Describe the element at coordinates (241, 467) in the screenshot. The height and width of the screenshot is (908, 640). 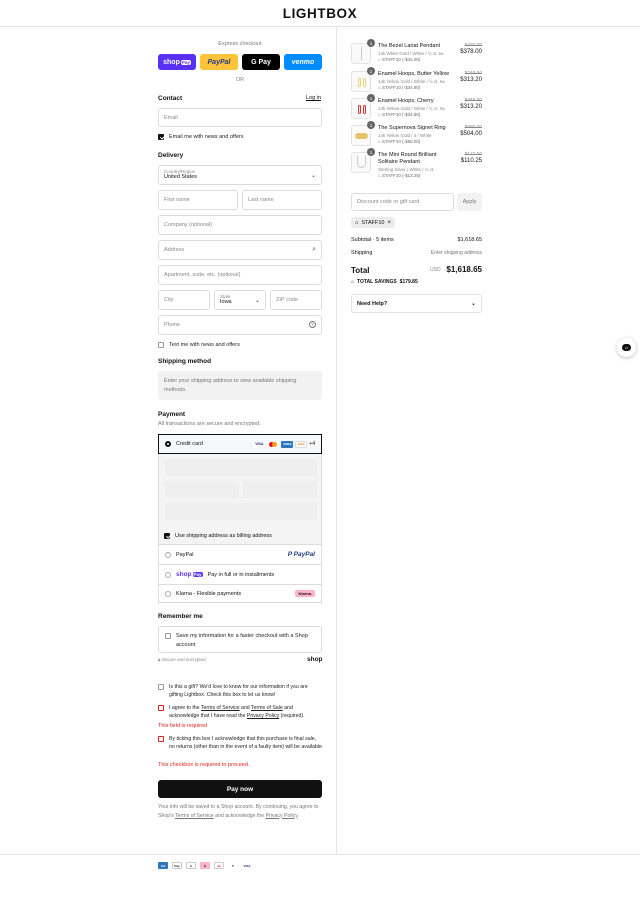
I see `card-number-field` at that location.